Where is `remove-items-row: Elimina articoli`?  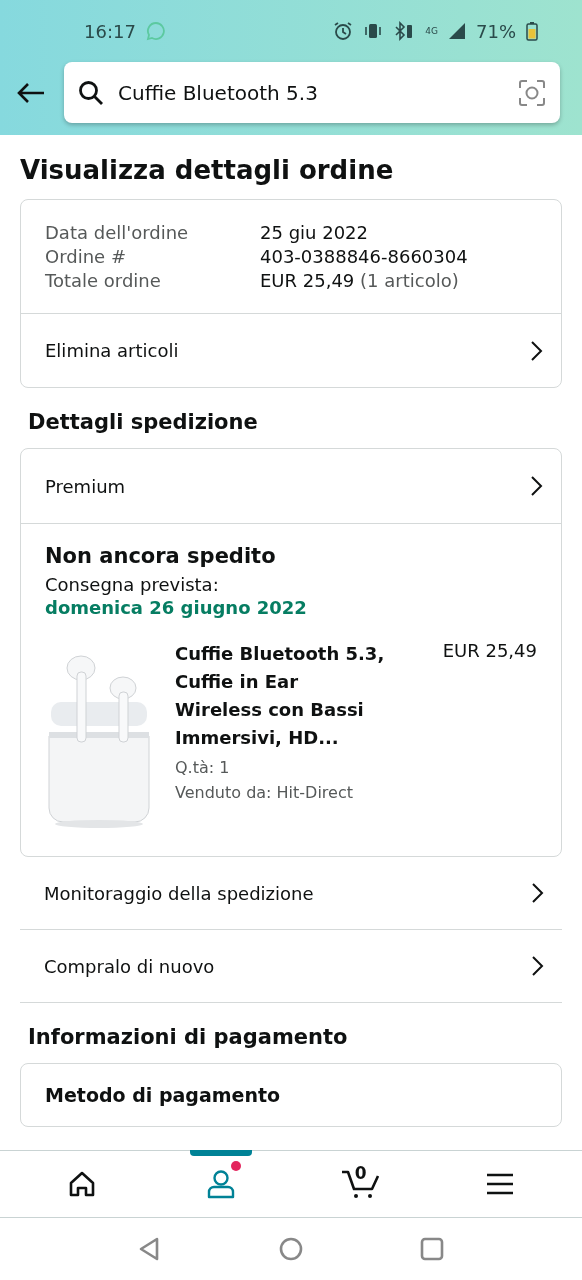 remove-items-row: Elimina articoli is located at coordinates (291, 350).